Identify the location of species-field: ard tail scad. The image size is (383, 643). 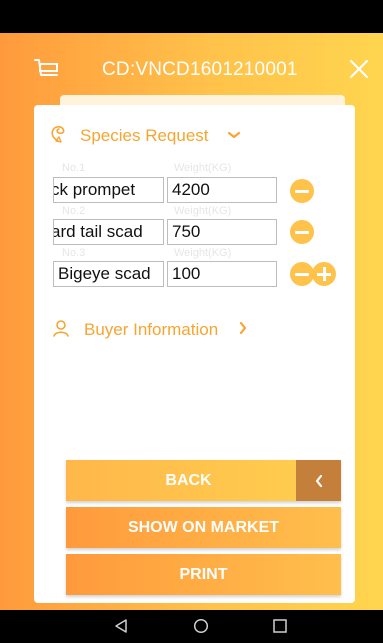
(108, 232).